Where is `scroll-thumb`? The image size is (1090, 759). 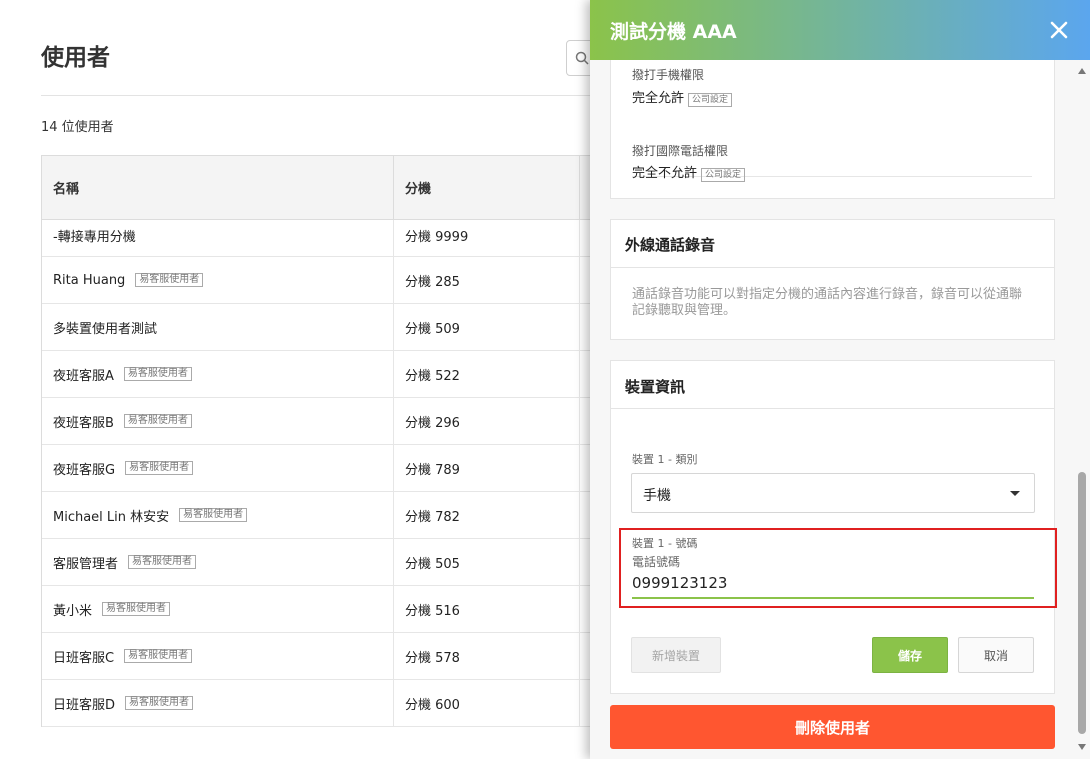
scroll-thumb is located at coordinates (1082, 603).